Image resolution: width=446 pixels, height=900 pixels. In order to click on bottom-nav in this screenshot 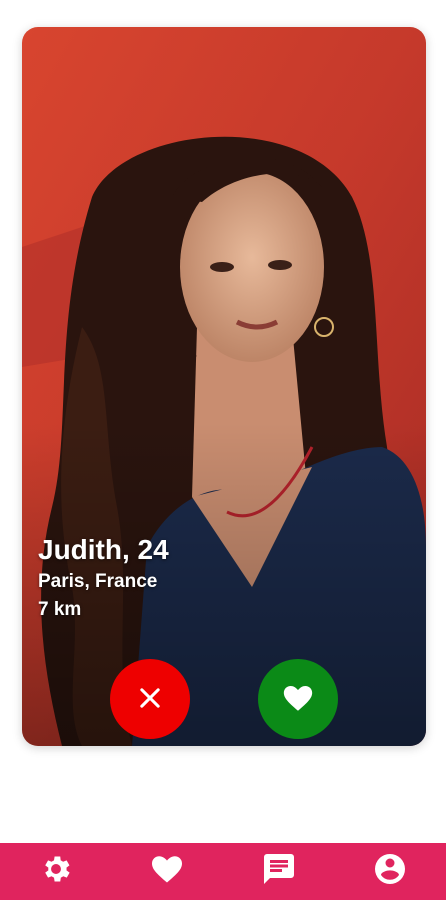, I will do `click(223, 871)`.